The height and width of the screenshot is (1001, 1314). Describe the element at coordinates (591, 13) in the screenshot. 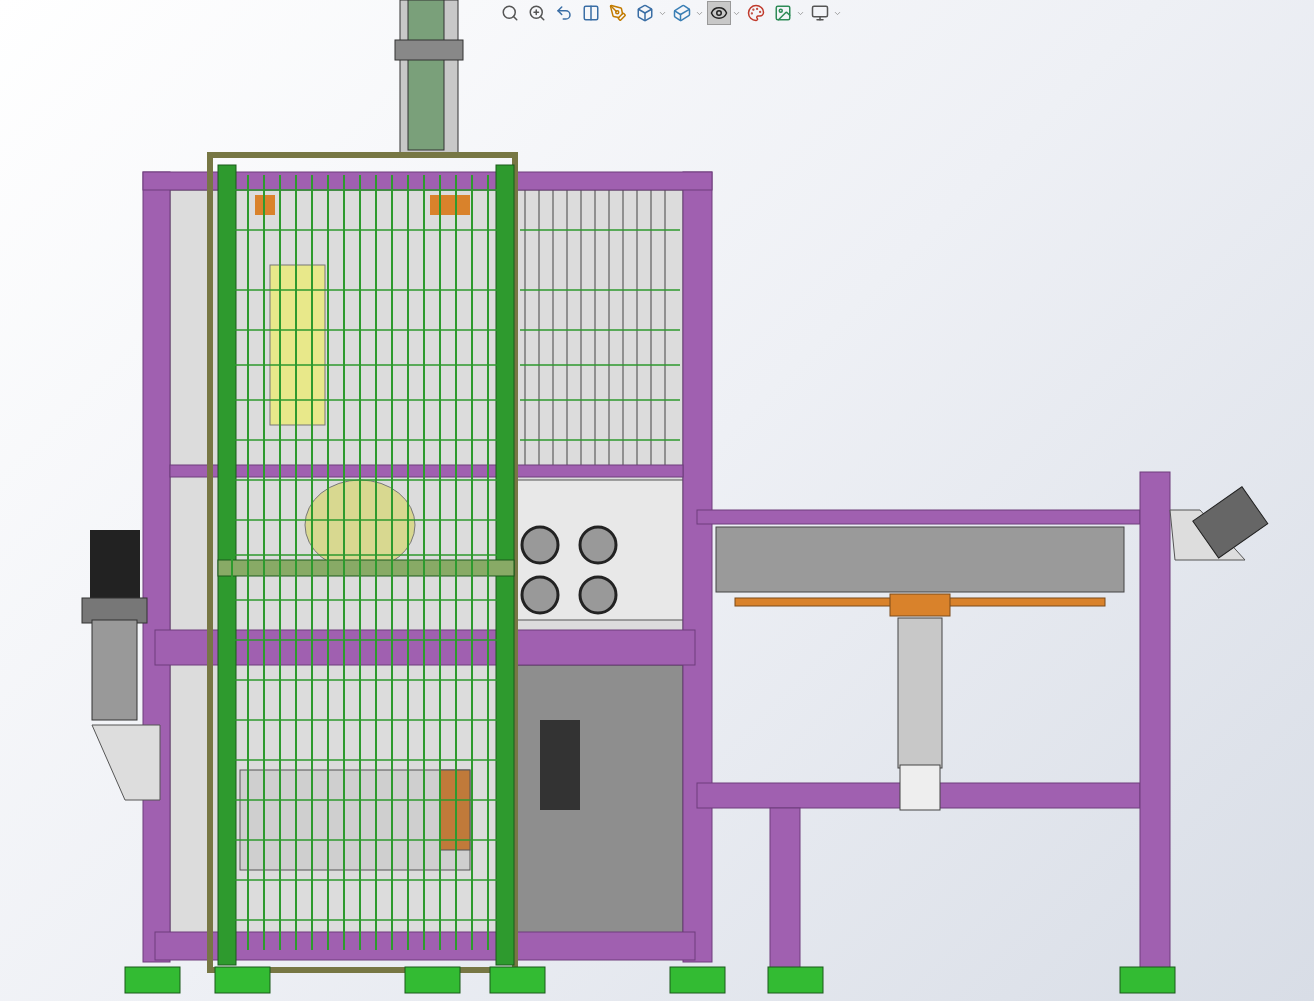

I see `split-panel-icon` at that location.